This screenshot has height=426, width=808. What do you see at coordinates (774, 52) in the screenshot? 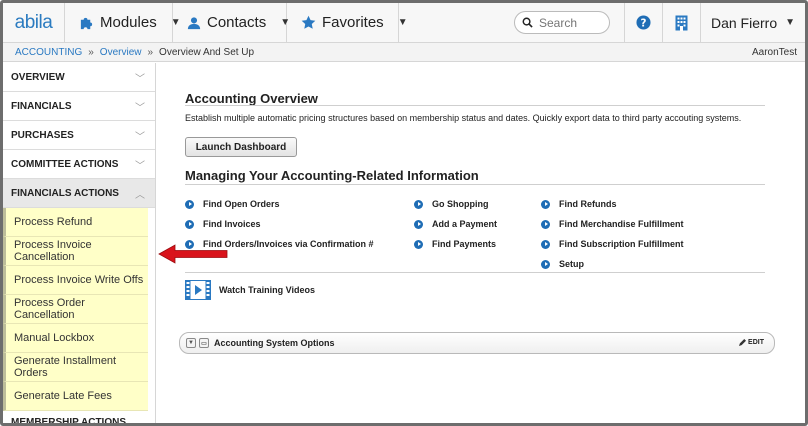
I see `tenant-name: AaronTest` at bounding box center [774, 52].